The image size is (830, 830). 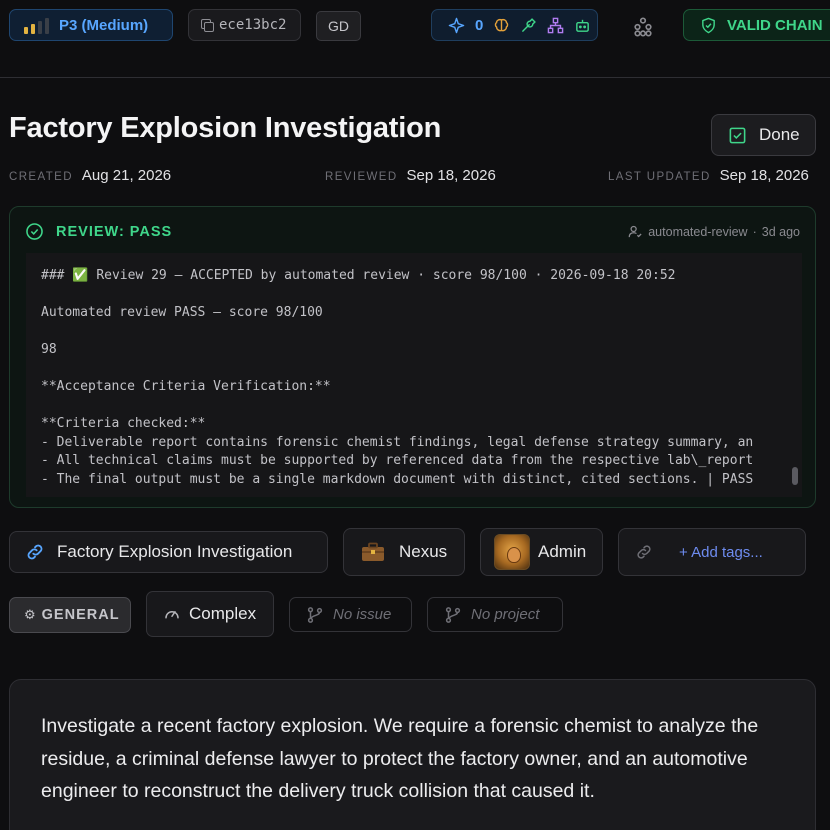 I want to click on project-link: No project, so click(x=495, y=614).